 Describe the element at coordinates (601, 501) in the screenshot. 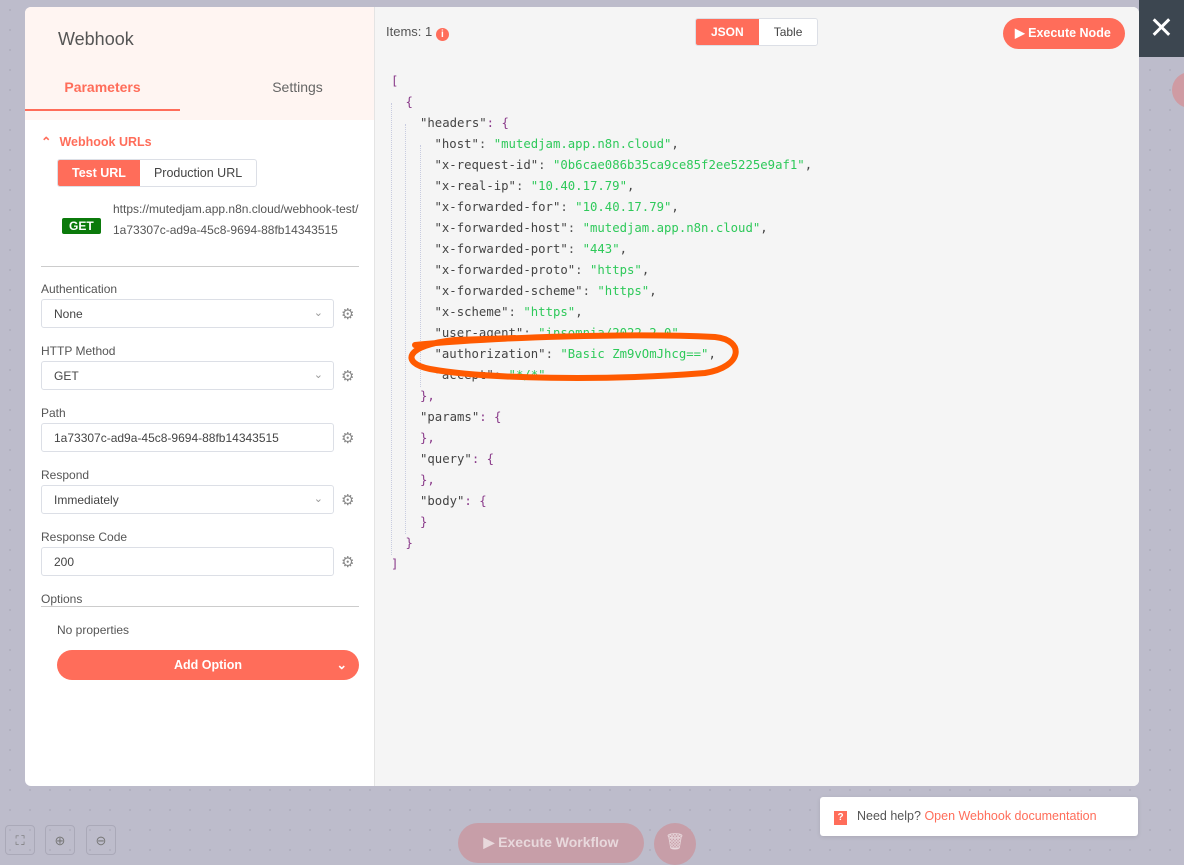

I see `json-line: "body": {` at that location.